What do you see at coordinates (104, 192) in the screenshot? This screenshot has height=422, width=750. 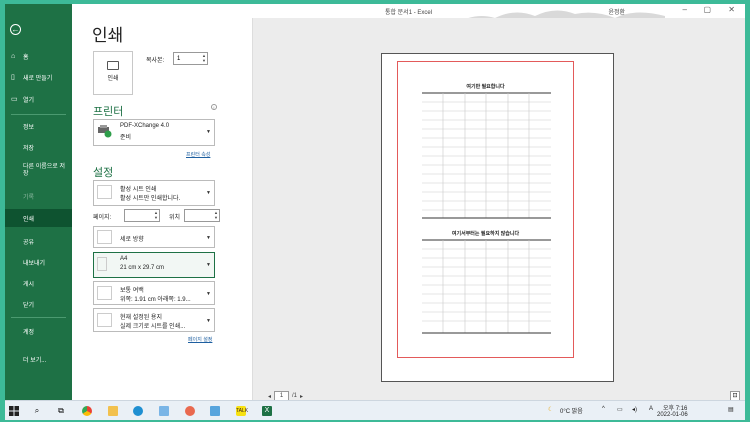 I see `sheet-icon` at bounding box center [104, 192].